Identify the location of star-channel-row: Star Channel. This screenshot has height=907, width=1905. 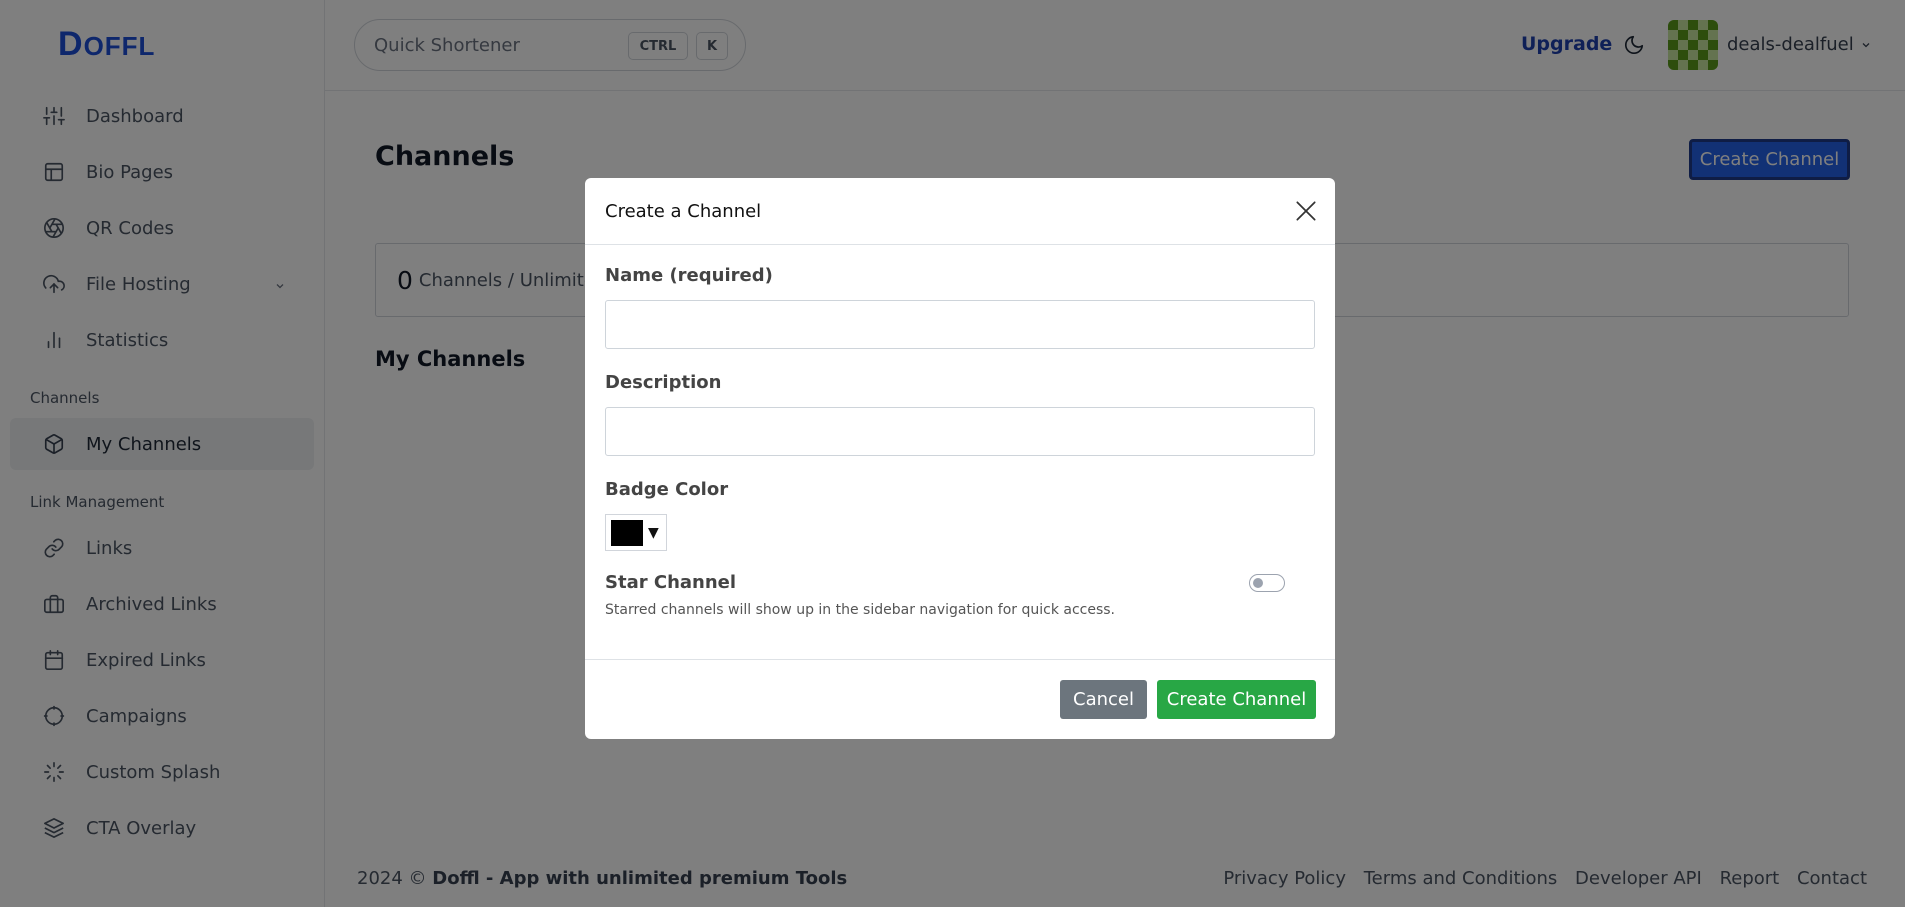
(960, 586).